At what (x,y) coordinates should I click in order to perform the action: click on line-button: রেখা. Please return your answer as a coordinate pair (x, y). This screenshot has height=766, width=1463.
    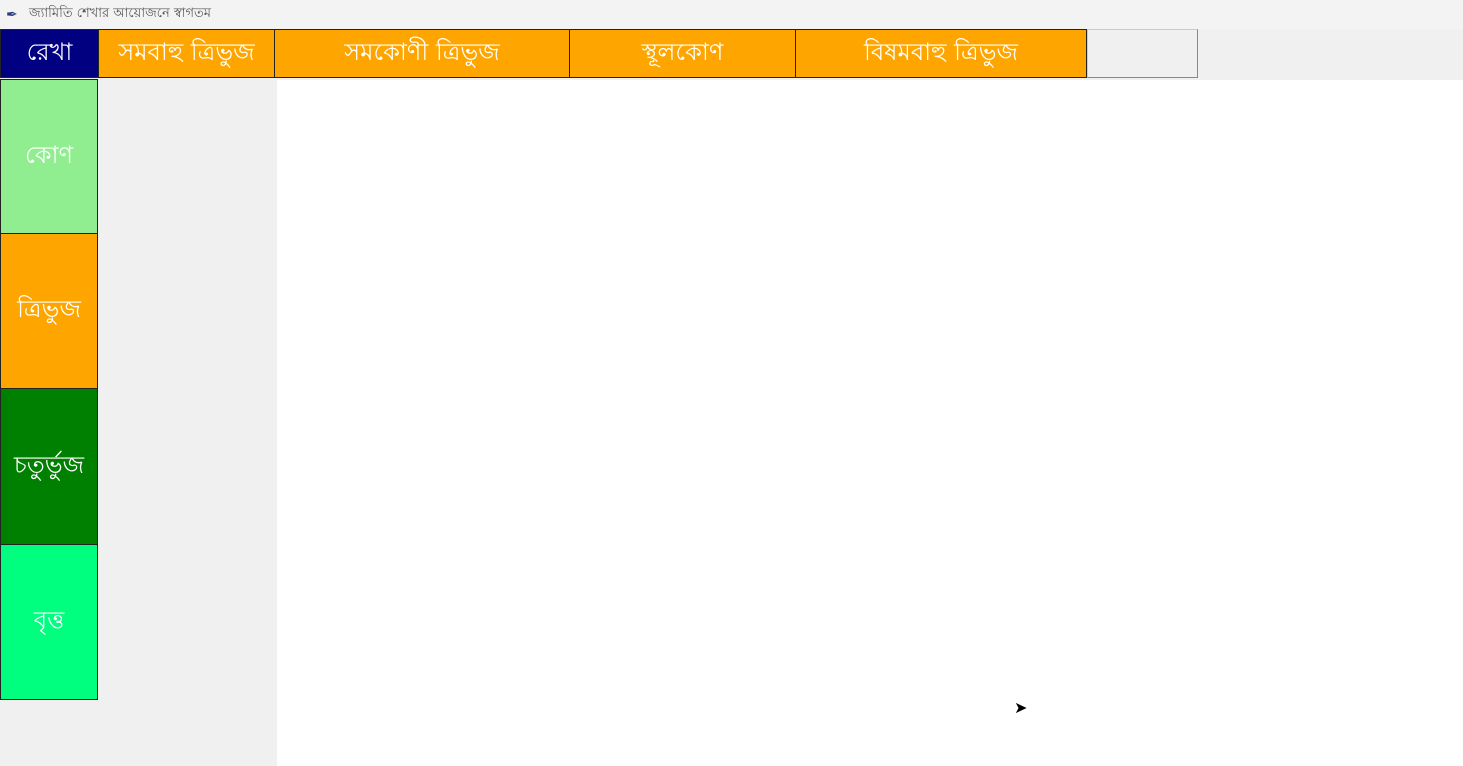
    Looking at the image, I should click on (49, 53).